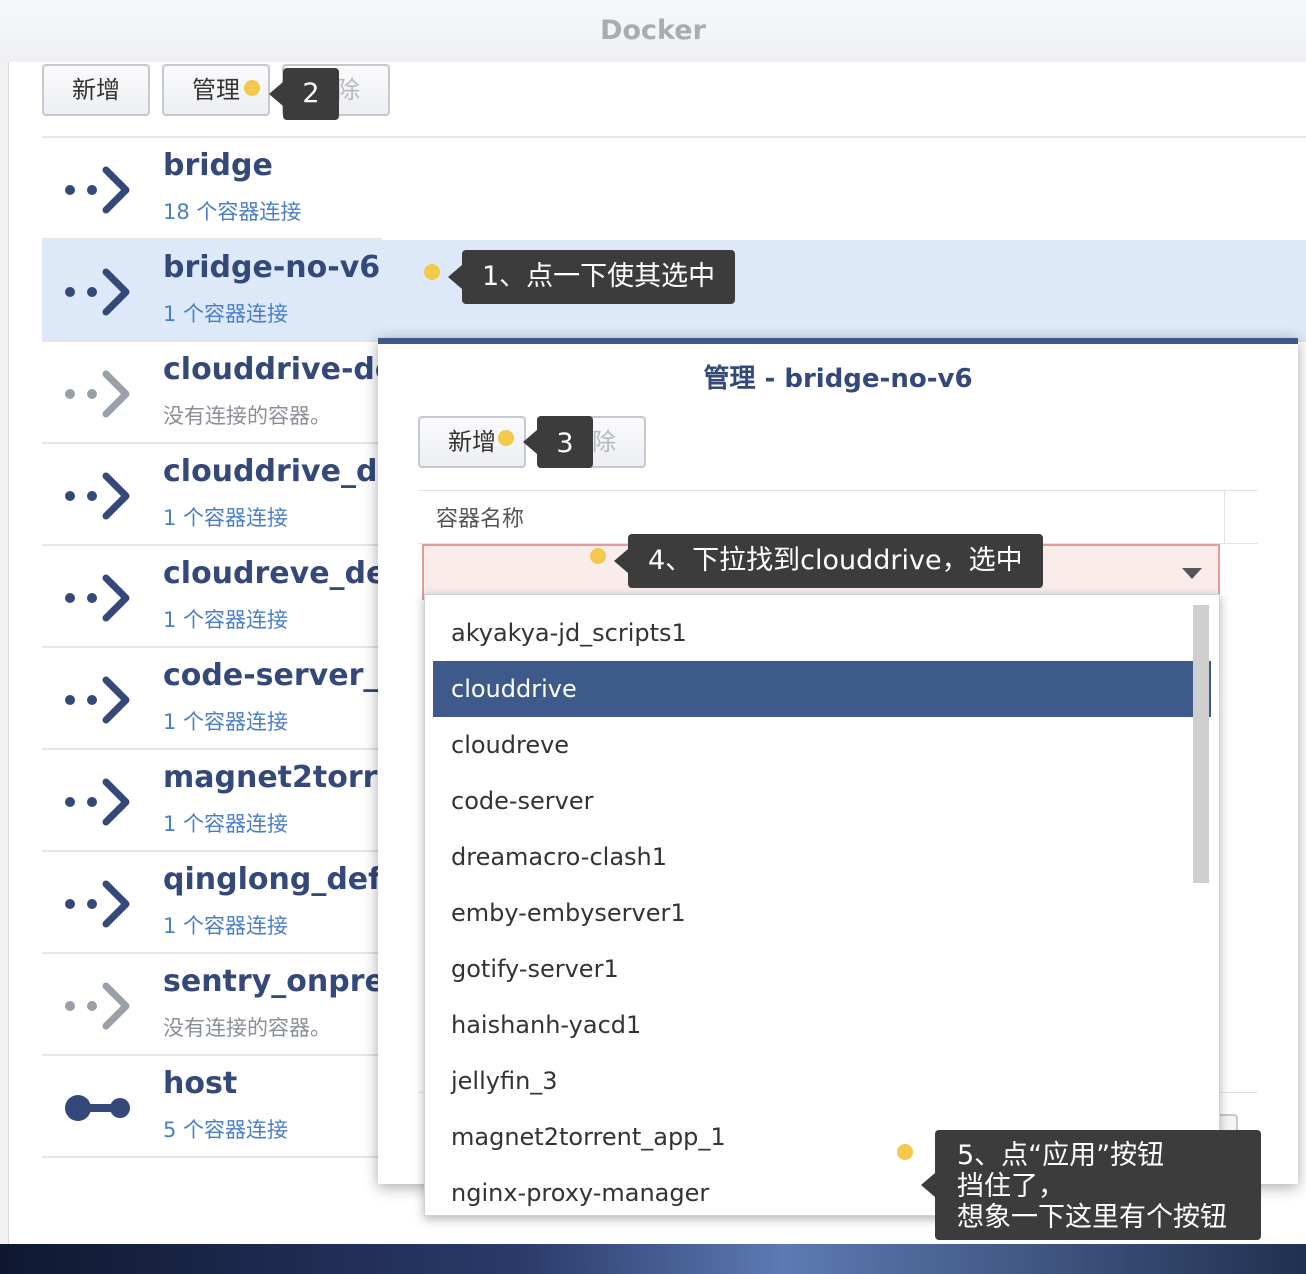 Image resolution: width=1306 pixels, height=1274 pixels. What do you see at coordinates (279, 369) in the screenshot?
I see `network-name: clouddrive-do` at bounding box center [279, 369].